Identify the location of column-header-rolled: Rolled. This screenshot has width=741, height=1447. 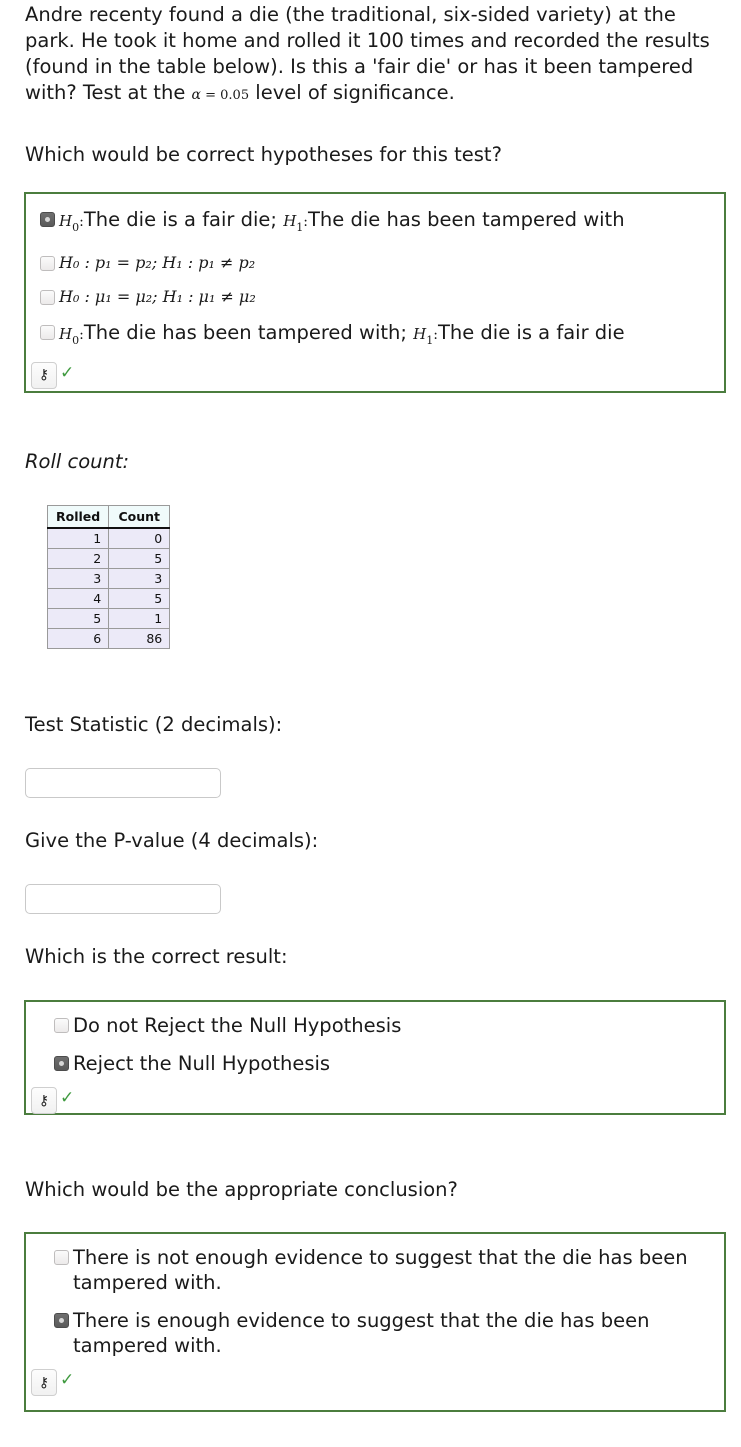
(78, 517).